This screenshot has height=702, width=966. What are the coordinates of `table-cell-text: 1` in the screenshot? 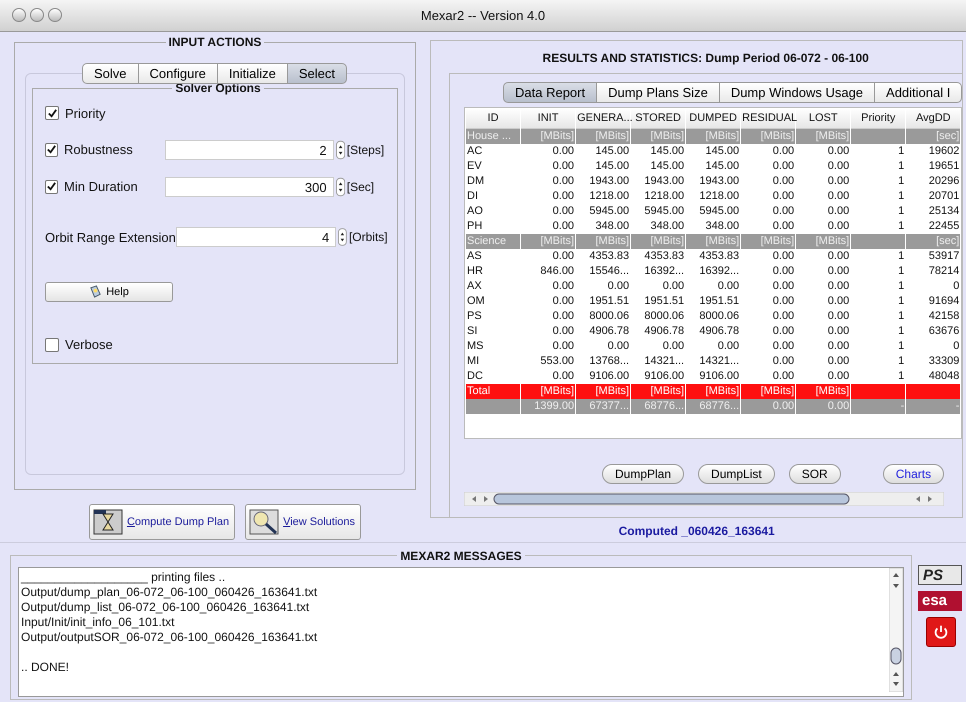 It's located at (901, 226).